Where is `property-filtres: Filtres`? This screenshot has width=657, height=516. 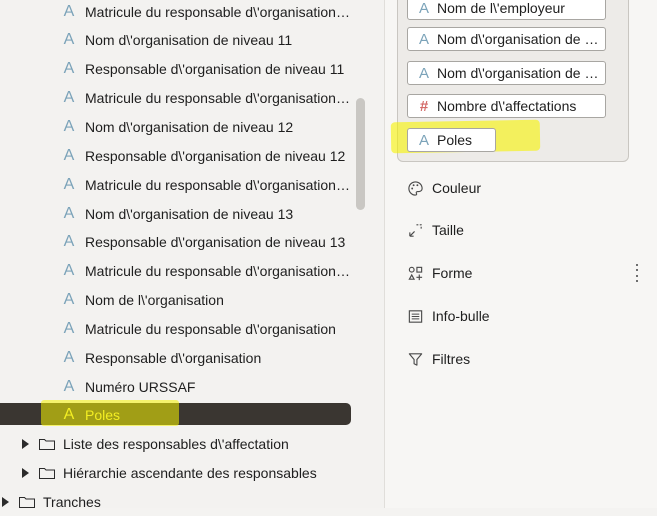
property-filtres: Filtres is located at coordinates (438, 359).